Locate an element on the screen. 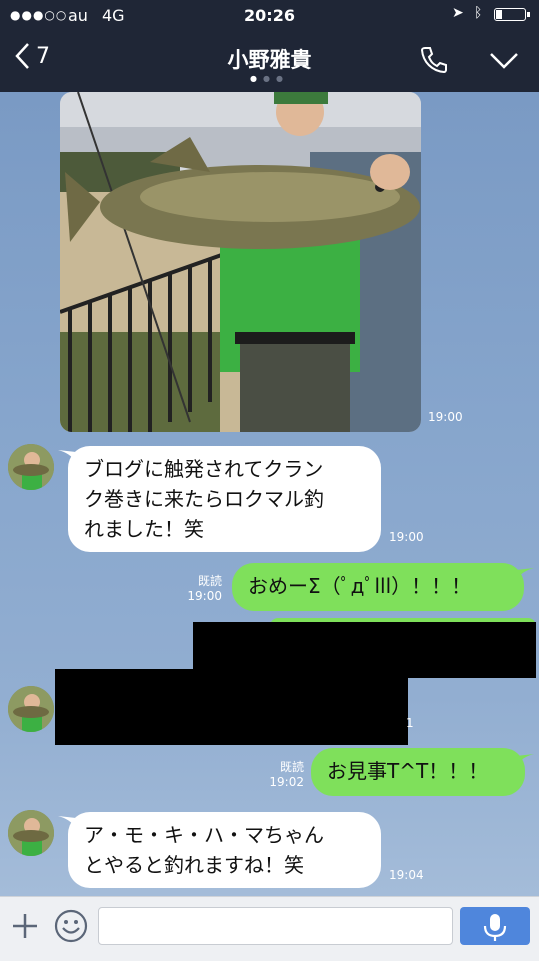  chat-title: 小野雅貴 is located at coordinates (269, 60).